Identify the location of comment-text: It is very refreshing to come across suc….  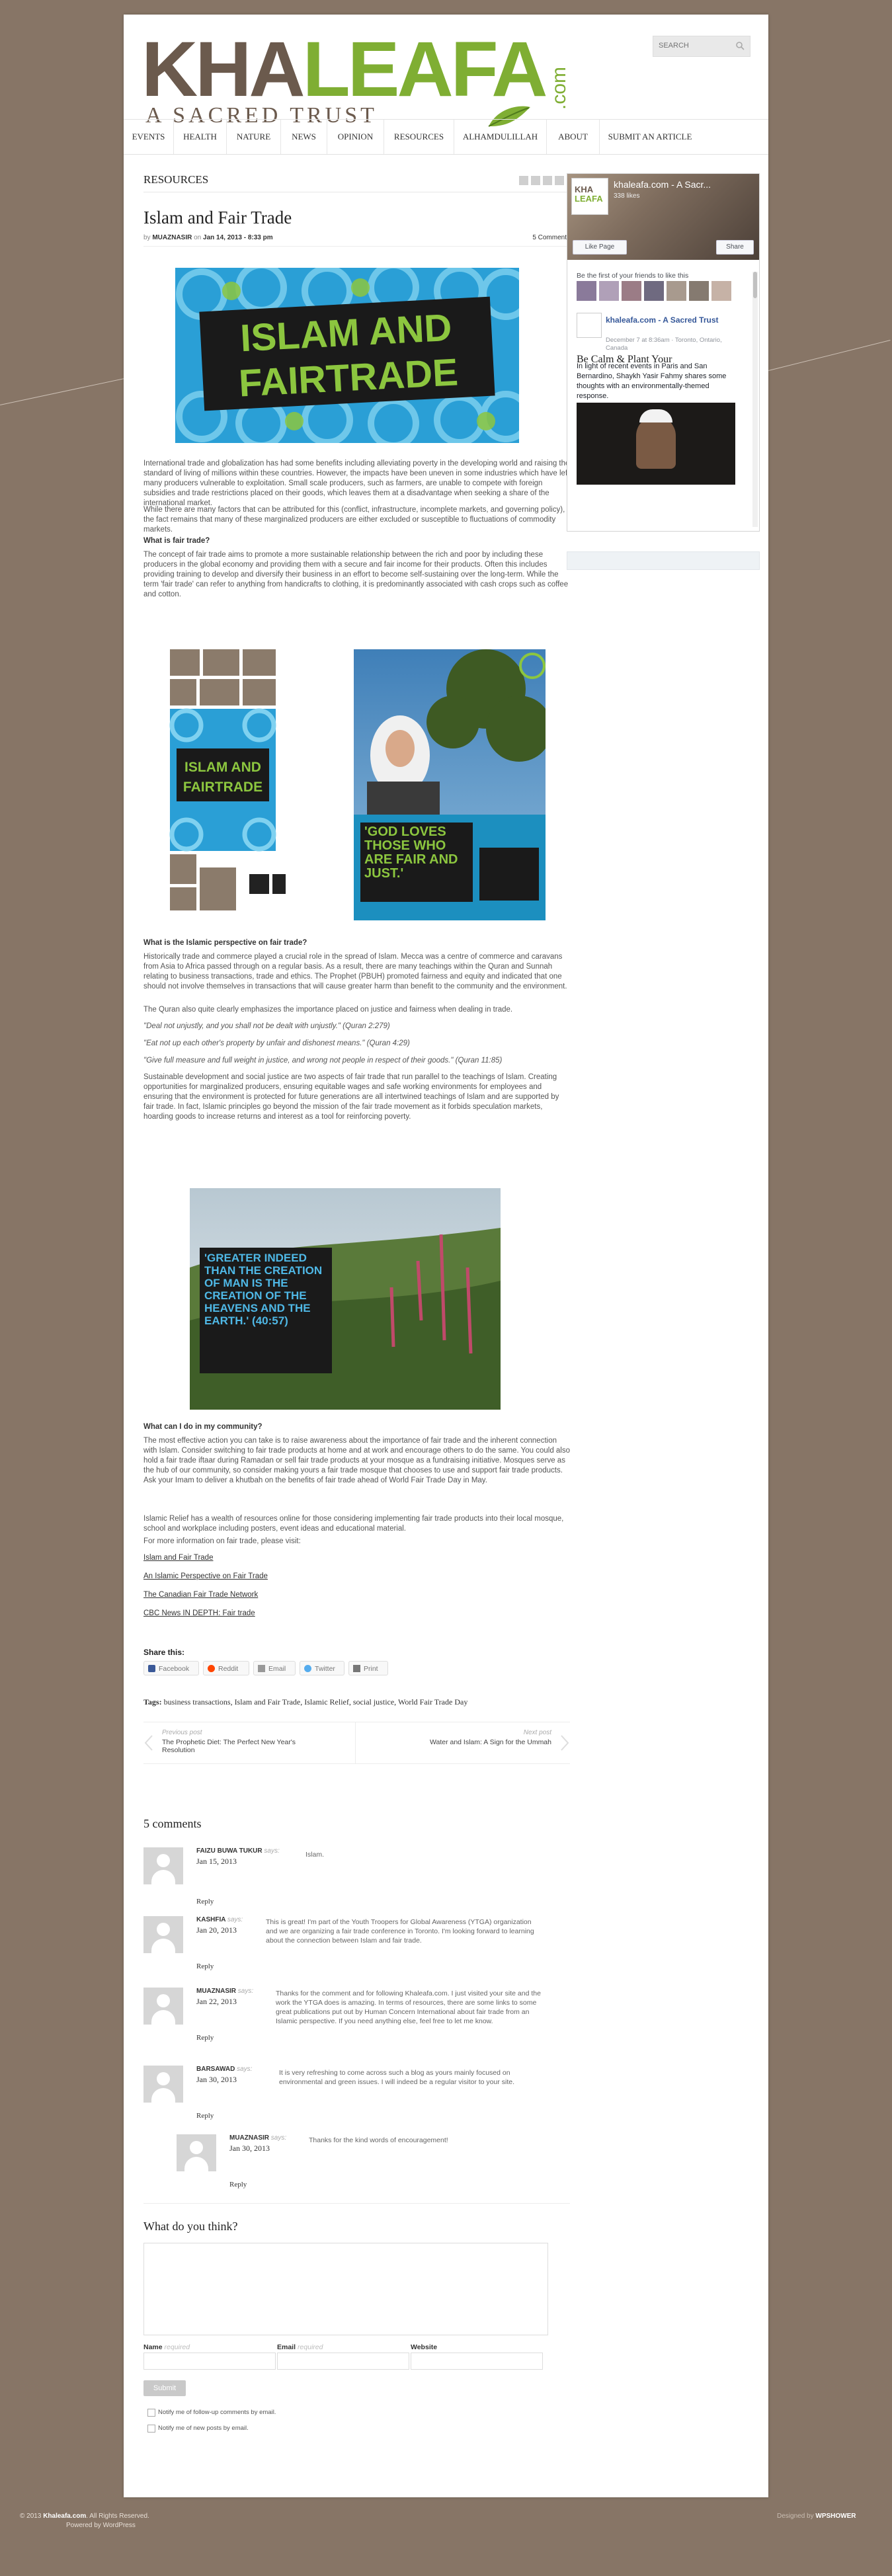
(397, 2077).